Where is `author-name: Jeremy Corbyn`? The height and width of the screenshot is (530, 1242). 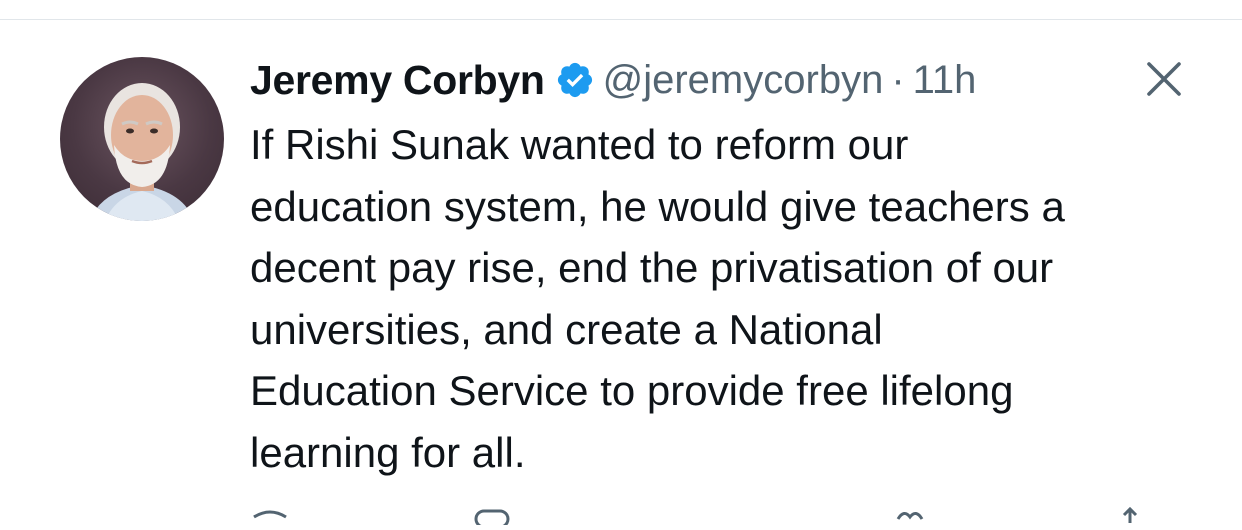 author-name: Jeremy Corbyn is located at coordinates (397, 80).